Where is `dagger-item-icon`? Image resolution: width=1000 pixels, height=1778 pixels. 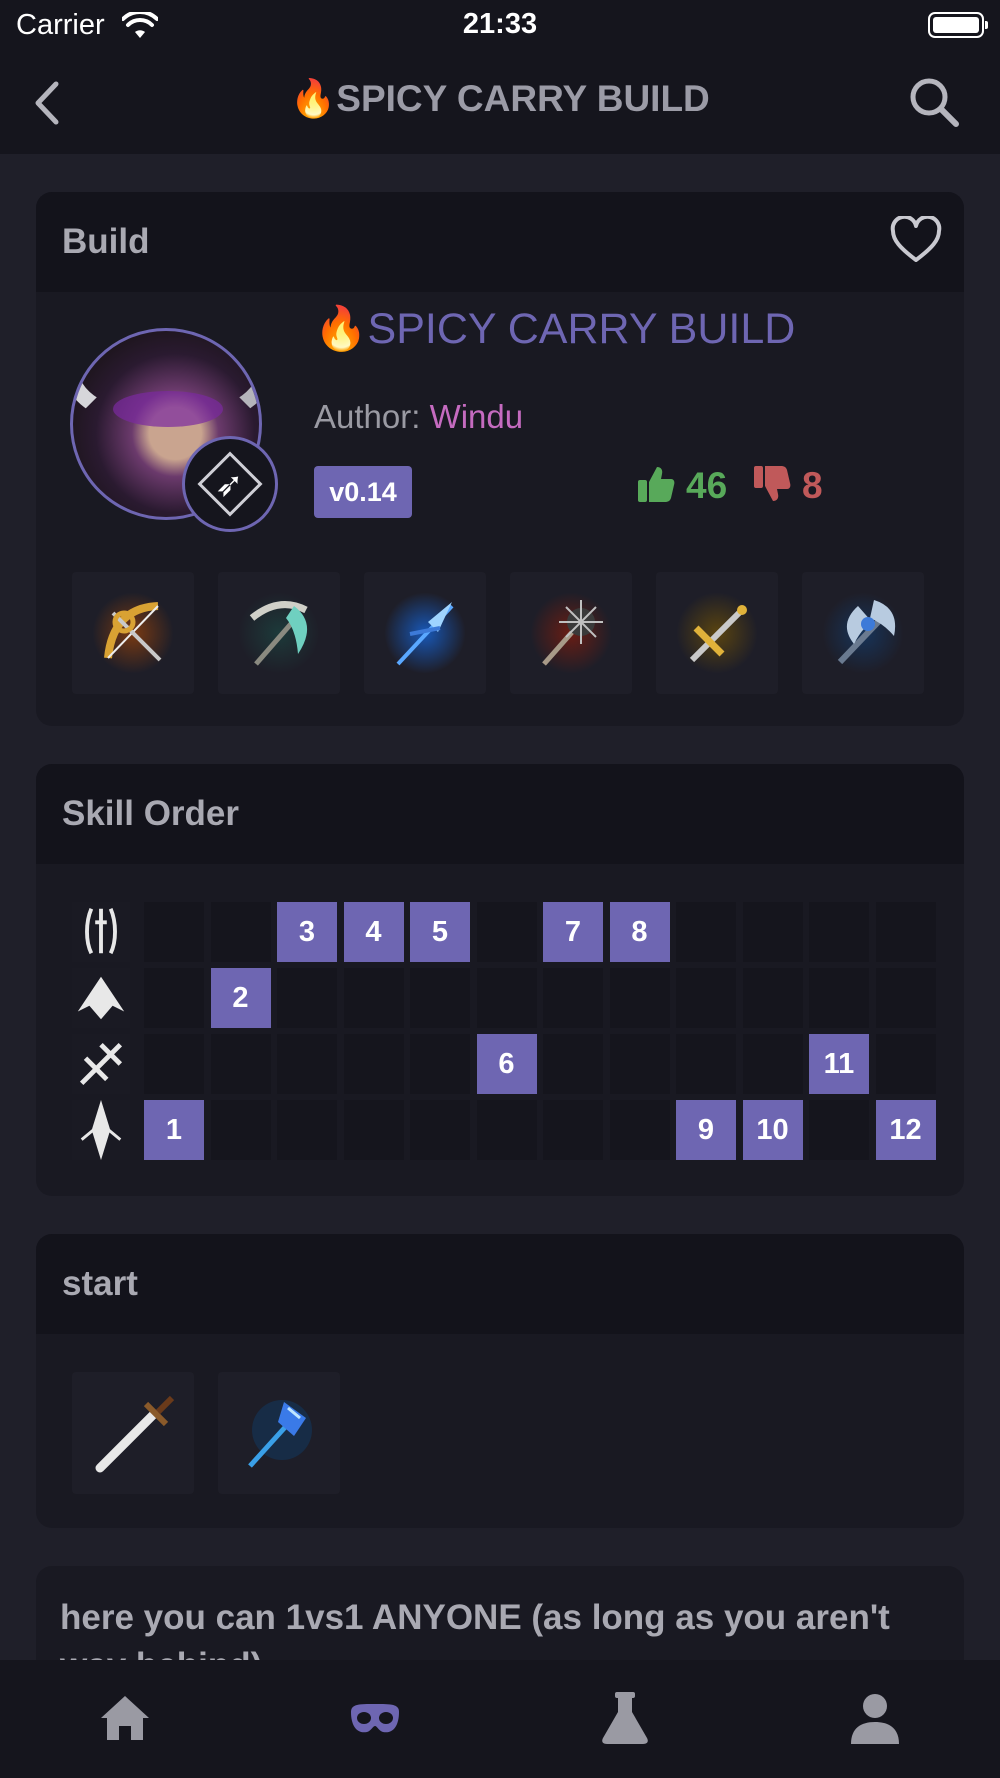 dagger-item-icon is located at coordinates (135, 1434).